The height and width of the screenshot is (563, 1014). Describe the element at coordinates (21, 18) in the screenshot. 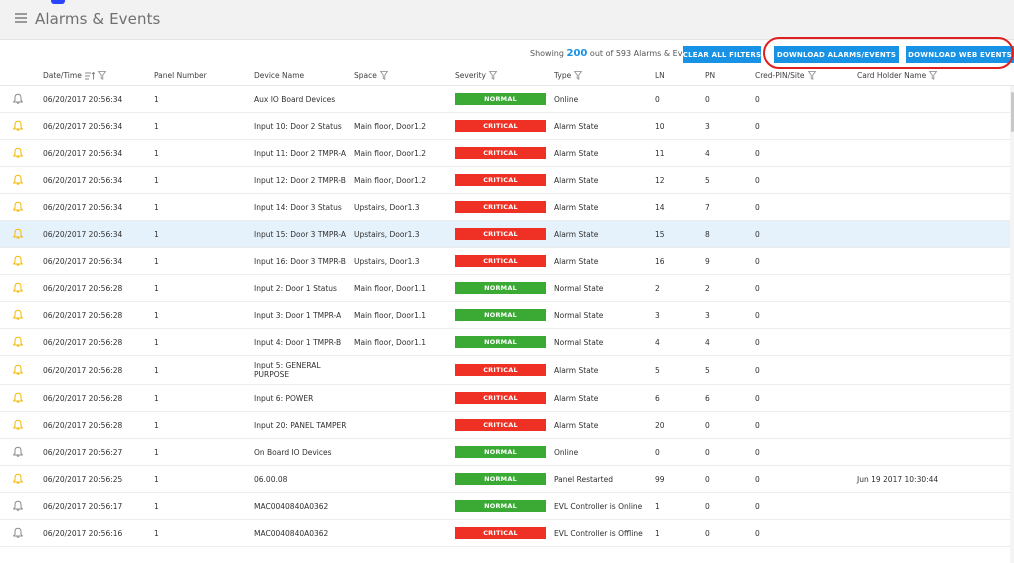

I see `hamburger-menu-icon` at that location.